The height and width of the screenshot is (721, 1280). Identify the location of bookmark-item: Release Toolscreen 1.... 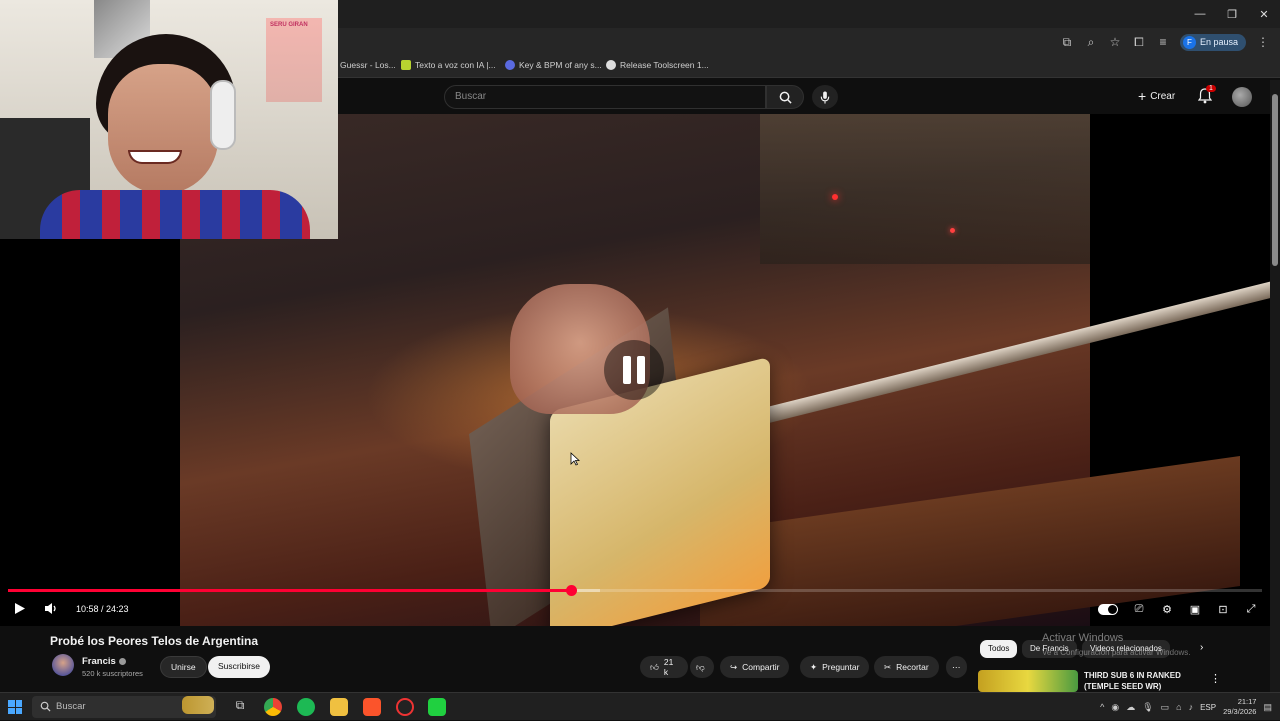
(657, 65).